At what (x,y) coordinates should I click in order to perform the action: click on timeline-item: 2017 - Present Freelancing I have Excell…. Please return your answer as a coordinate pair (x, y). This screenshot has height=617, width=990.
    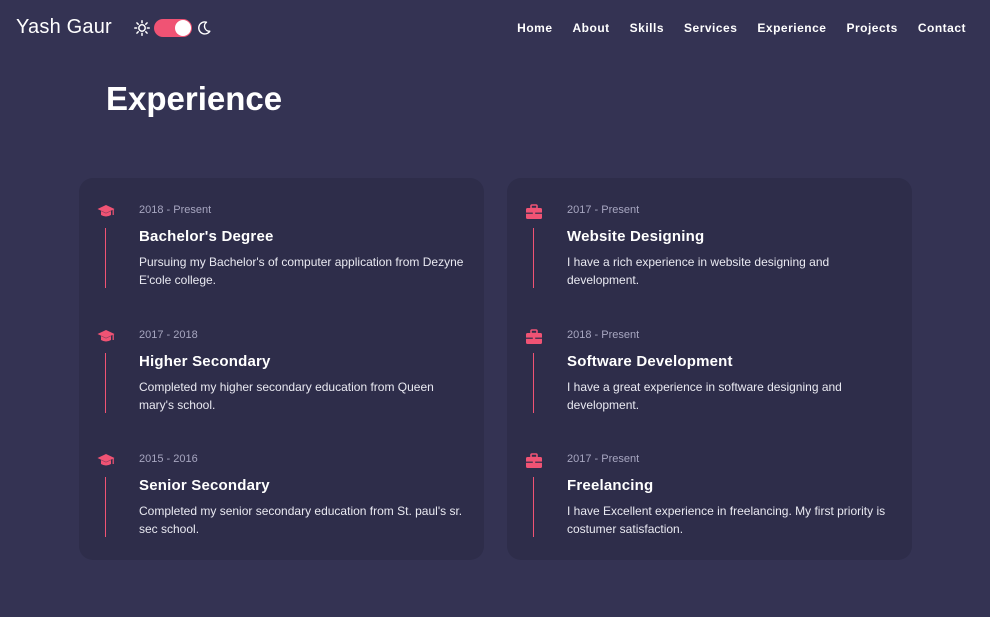
    Looking at the image, I should click on (709, 489).